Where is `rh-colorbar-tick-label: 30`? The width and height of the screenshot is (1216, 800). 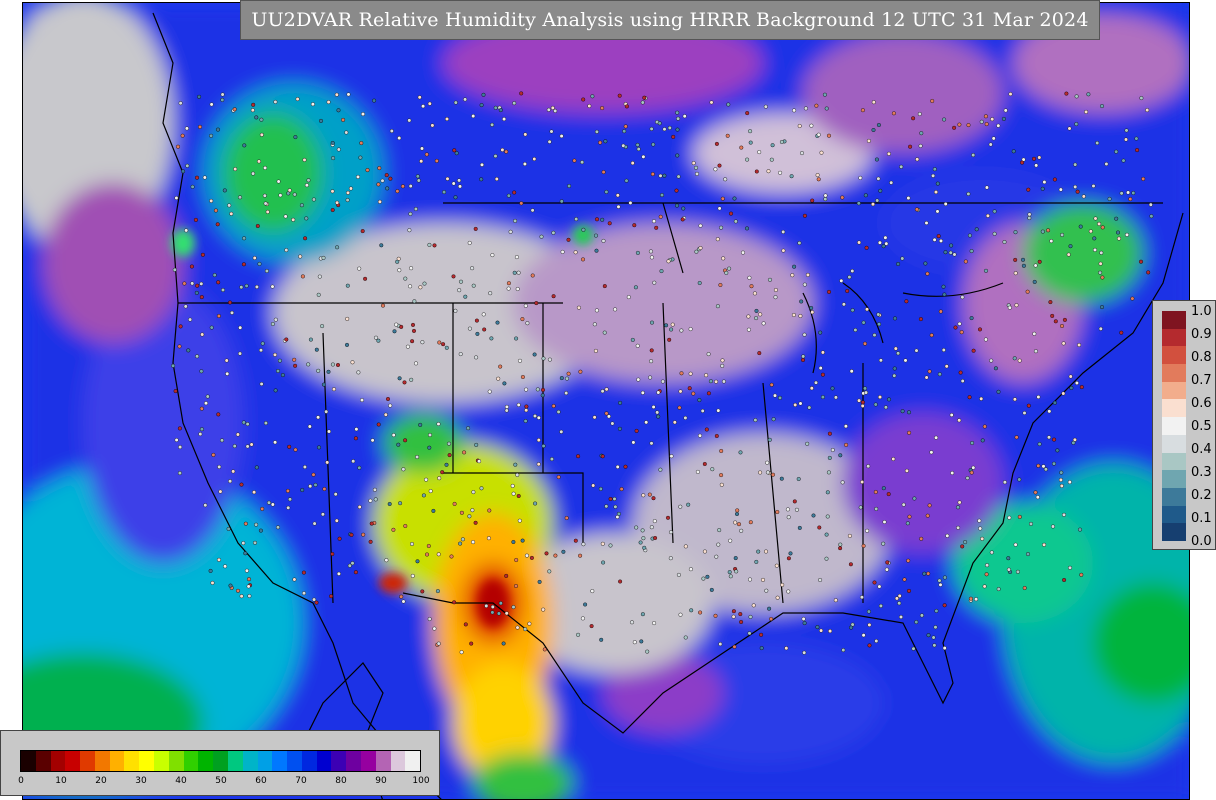
rh-colorbar-tick-label: 30 is located at coordinates (141, 781).